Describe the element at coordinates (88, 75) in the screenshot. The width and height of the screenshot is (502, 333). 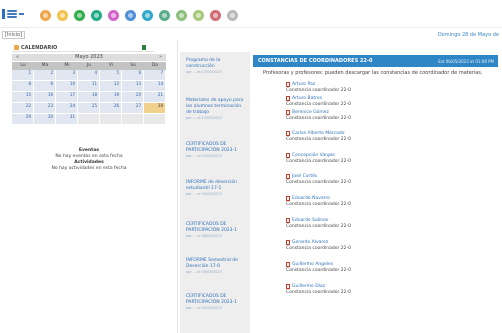
I see `calendar-day: 4` at that location.